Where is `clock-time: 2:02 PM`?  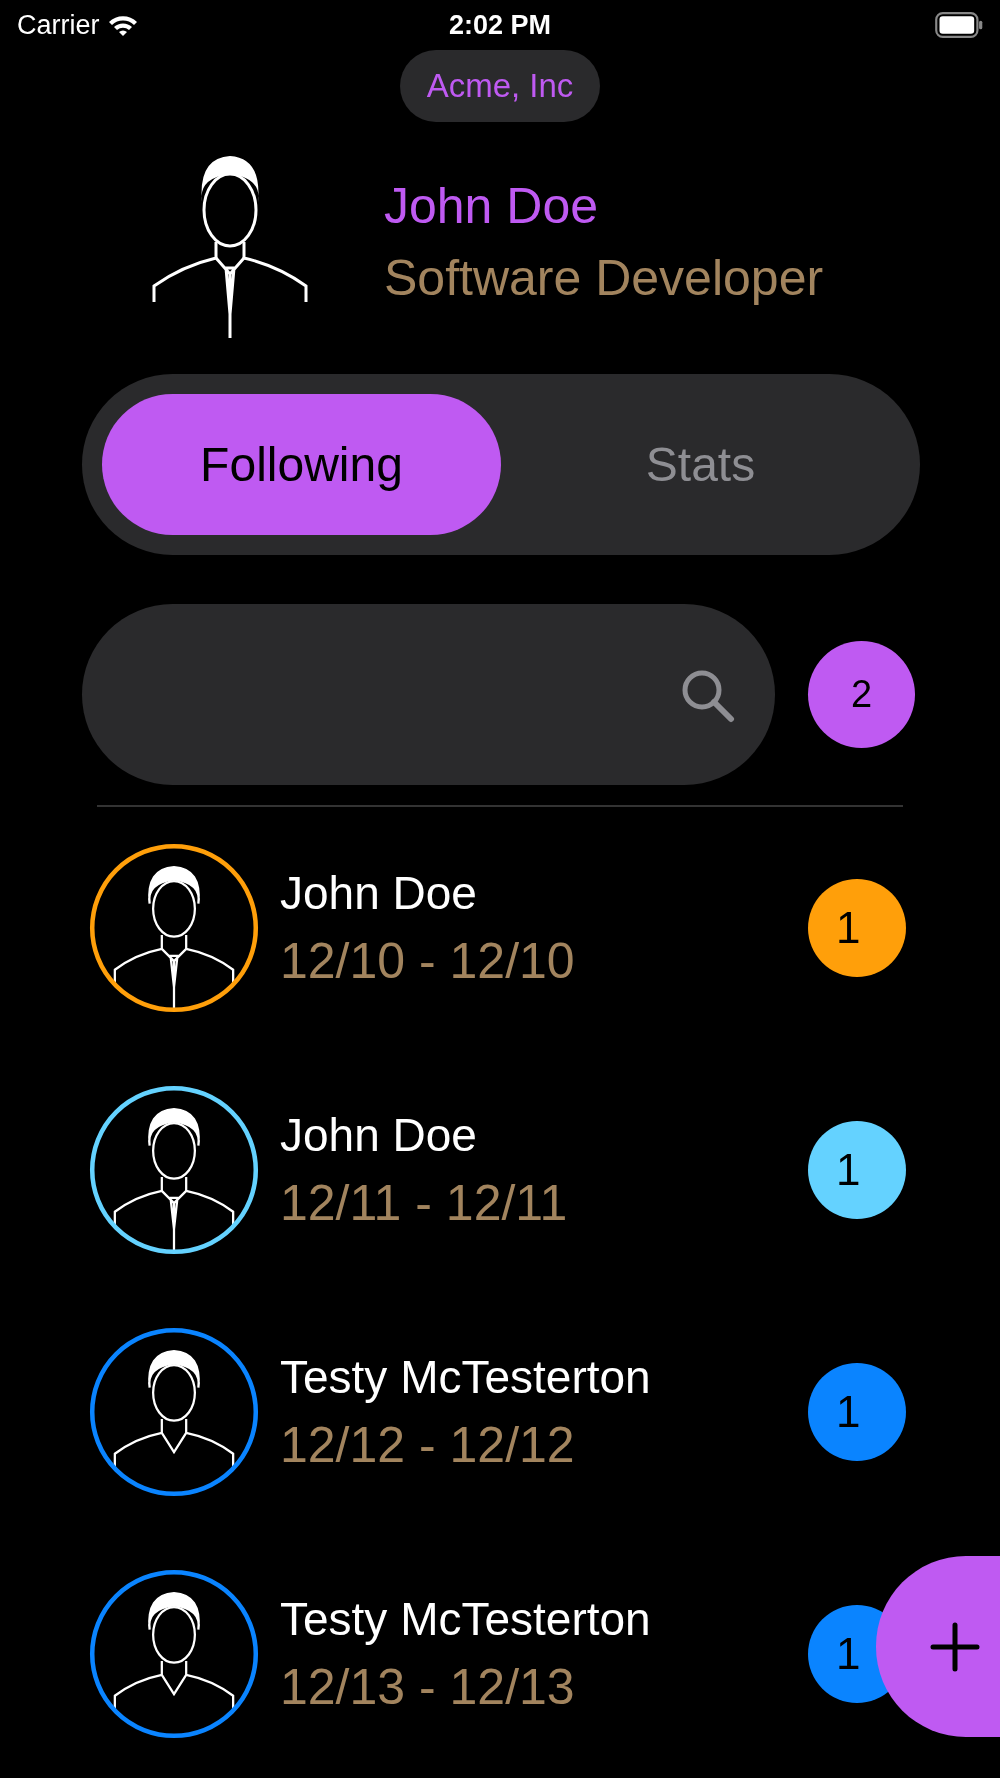 clock-time: 2:02 PM is located at coordinates (499, 25).